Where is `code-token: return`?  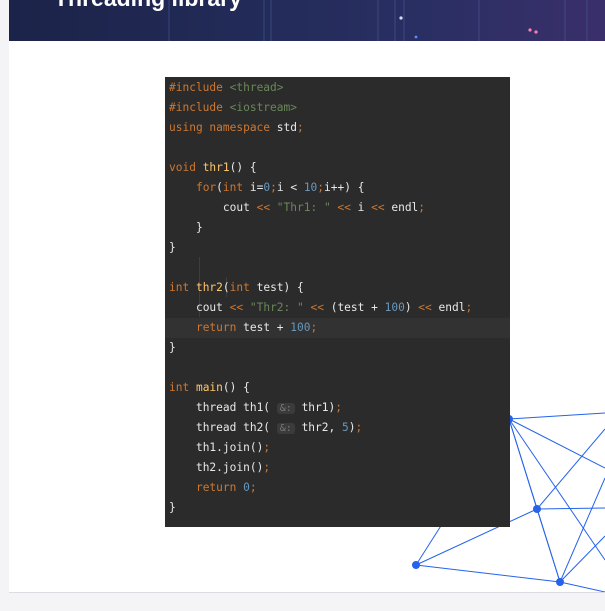 code-token: return is located at coordinates (219, 327).